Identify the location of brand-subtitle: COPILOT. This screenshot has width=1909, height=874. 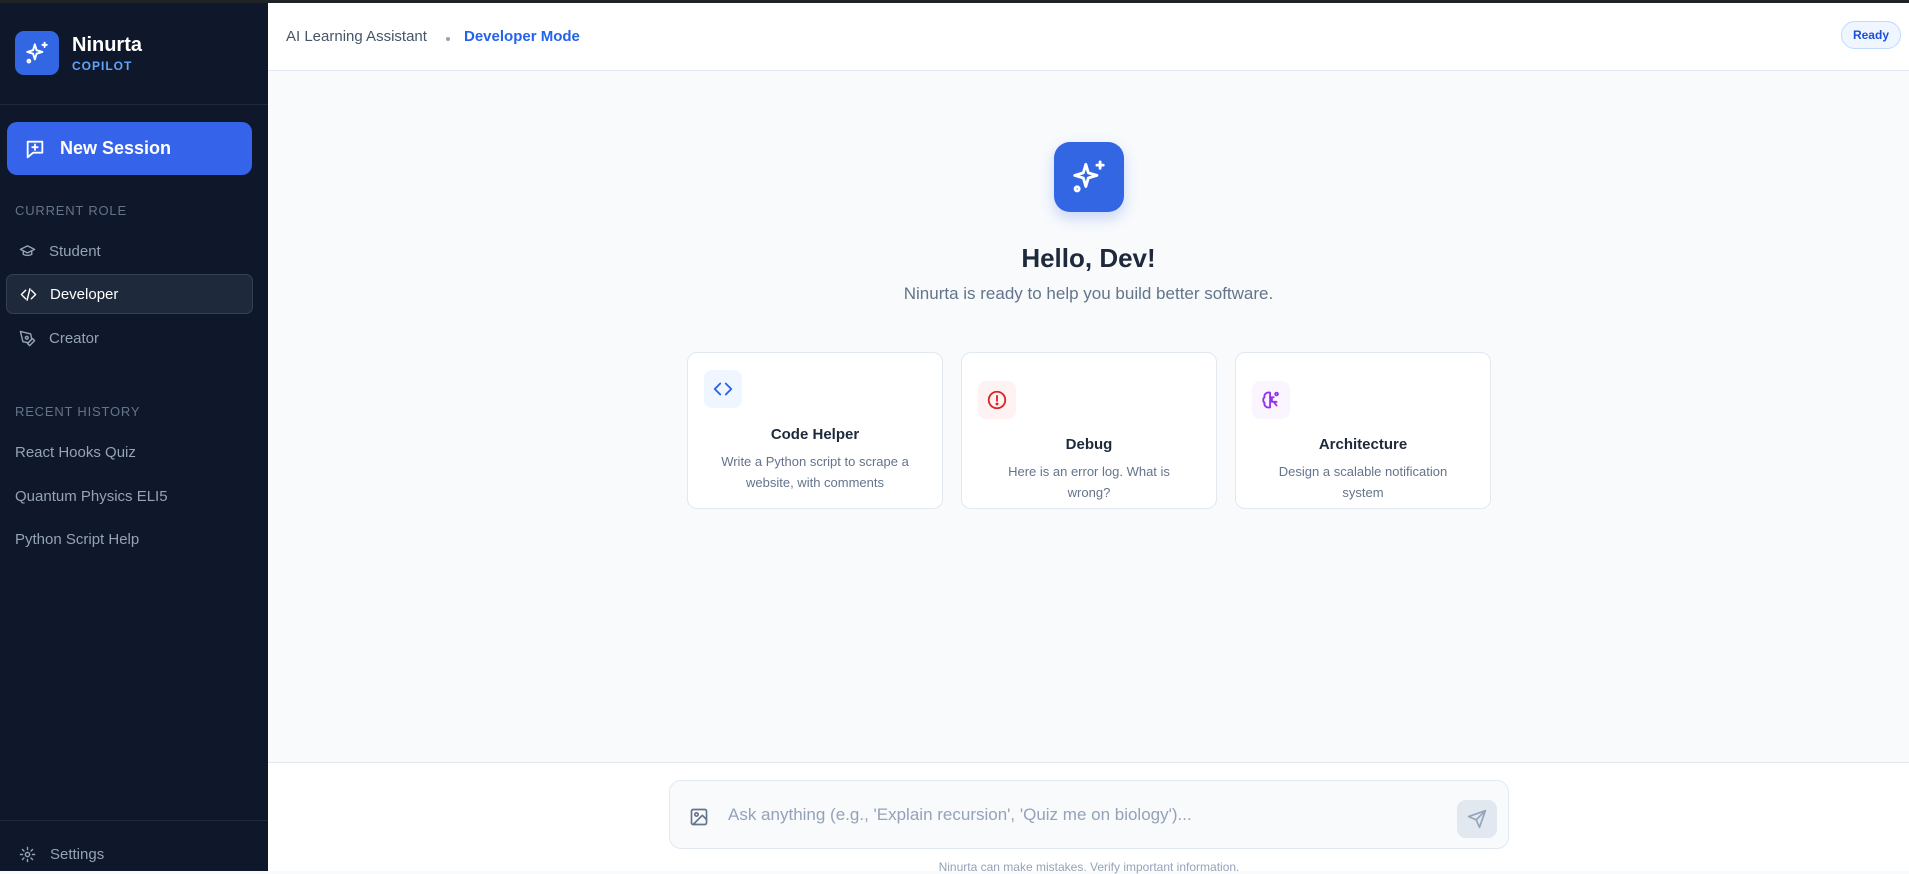
(102, 66).